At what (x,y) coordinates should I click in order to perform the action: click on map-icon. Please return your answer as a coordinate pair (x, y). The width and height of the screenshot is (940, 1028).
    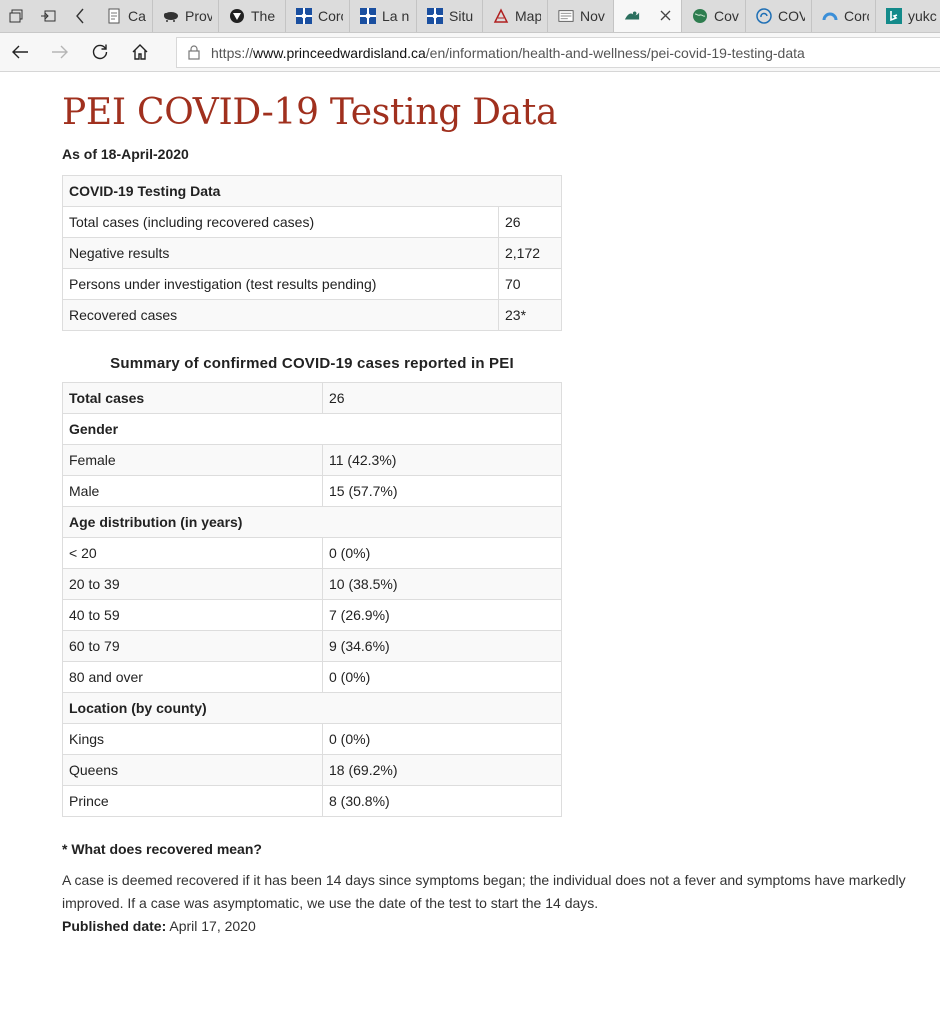
    Looking at the image, I should click on (501, 16).